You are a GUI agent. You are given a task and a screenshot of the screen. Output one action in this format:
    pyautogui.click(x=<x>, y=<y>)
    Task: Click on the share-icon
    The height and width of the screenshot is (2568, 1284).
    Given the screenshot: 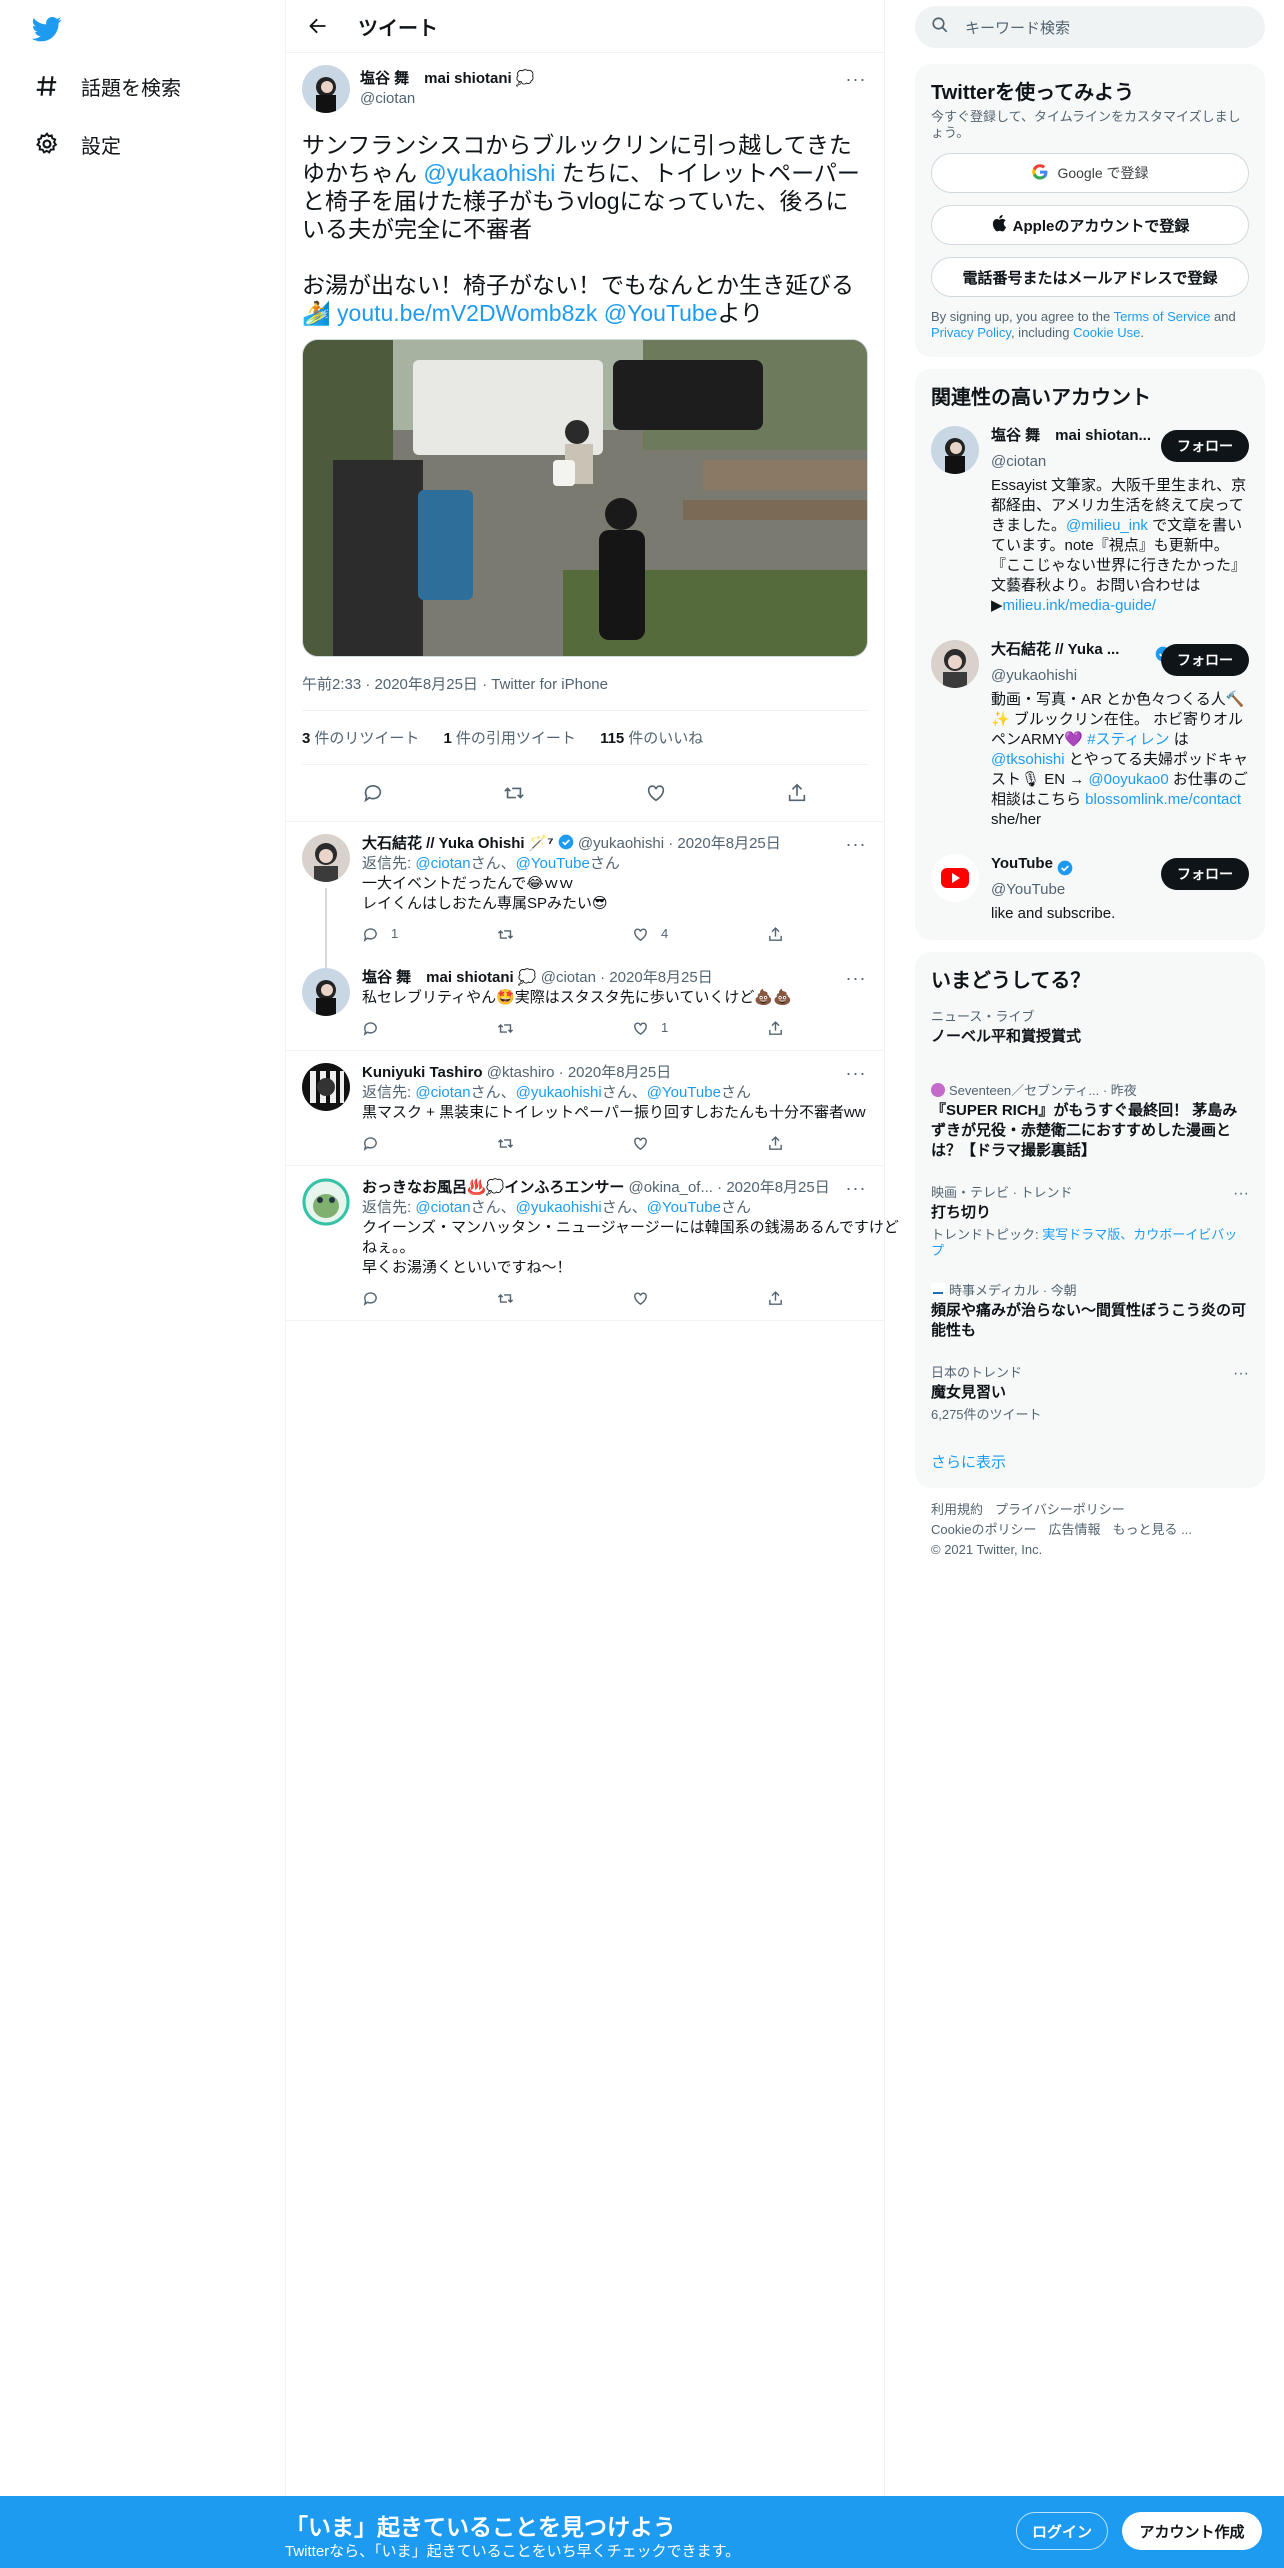 What is the action you would take?
    pyautogui.click(x=797, y=793)
    